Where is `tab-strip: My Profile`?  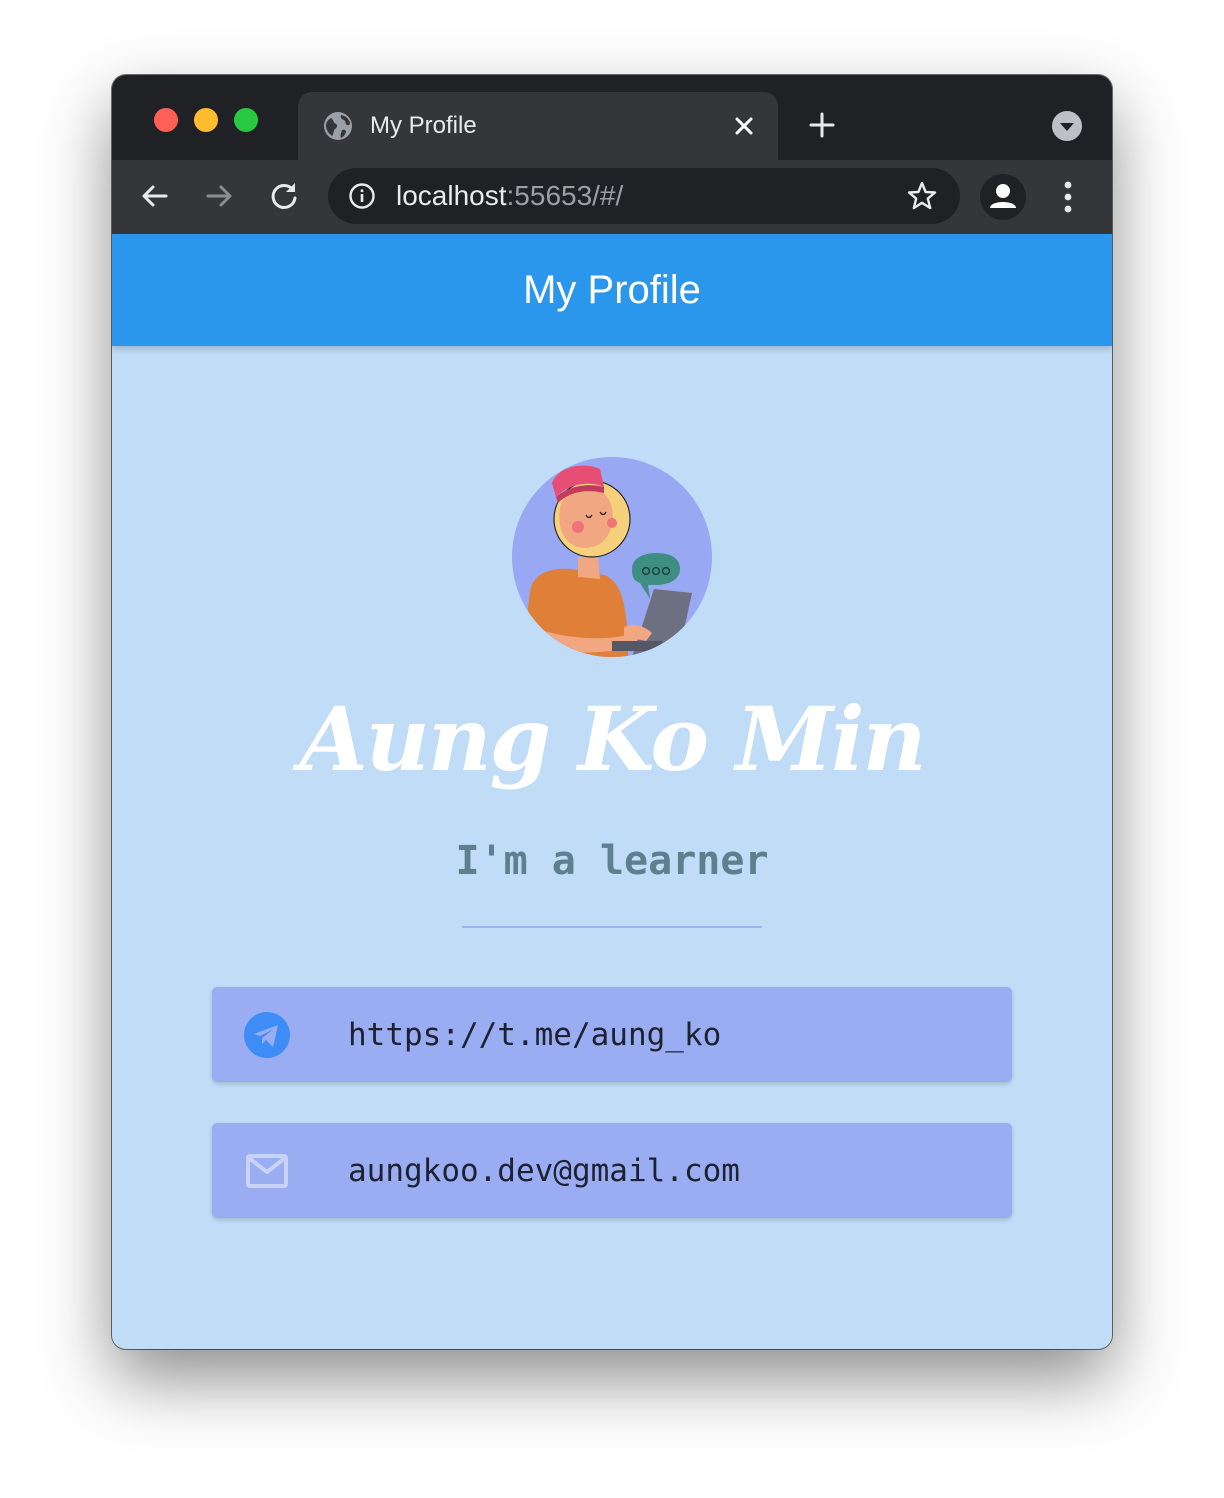
tab-strip: My Profile is located at coordinates (612, 117).